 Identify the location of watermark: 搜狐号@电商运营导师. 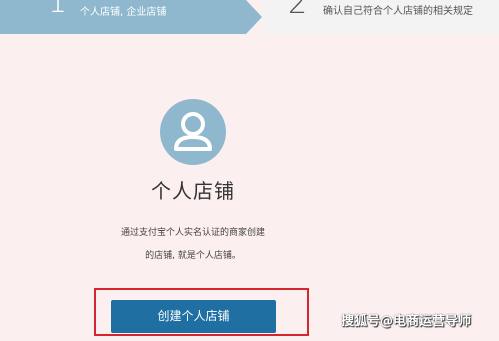
(406, 321).